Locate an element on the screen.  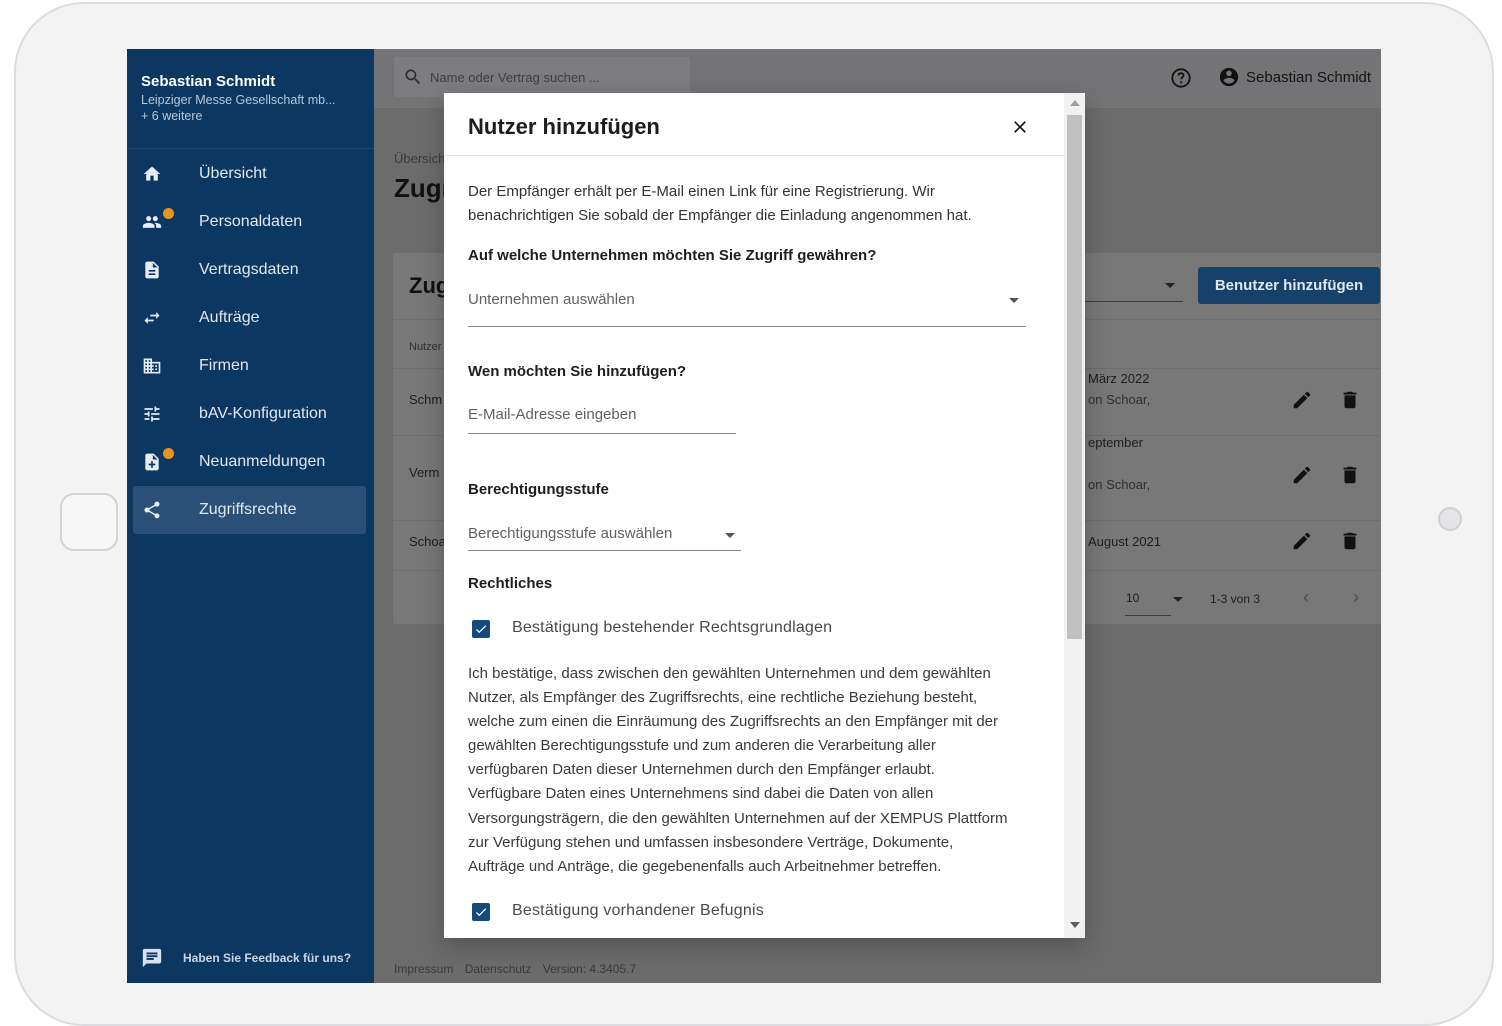
impressum-link: Impressum is located at coordinates (423, 969).